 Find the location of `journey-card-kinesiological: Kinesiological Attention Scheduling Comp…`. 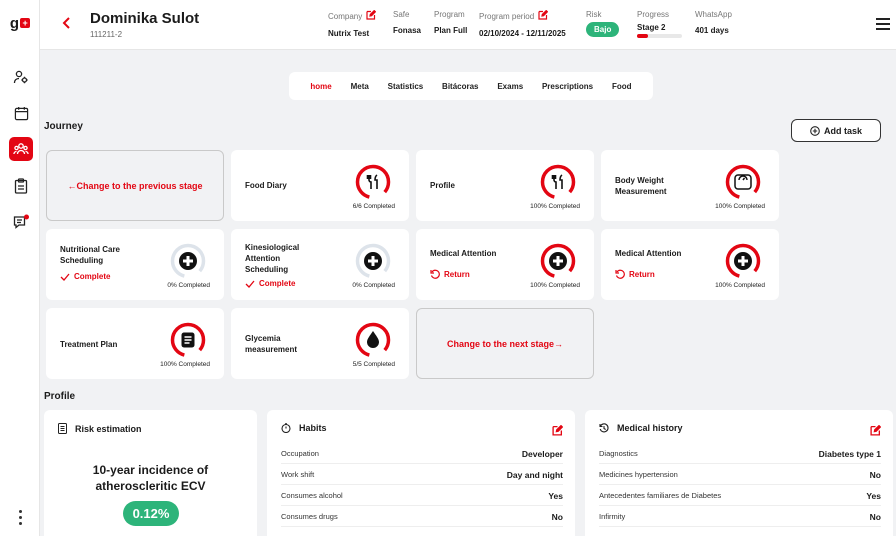

journey-card-kinesiological: Kinesiological Attention Scheduling Comp… is located at coordinates (320, 264).